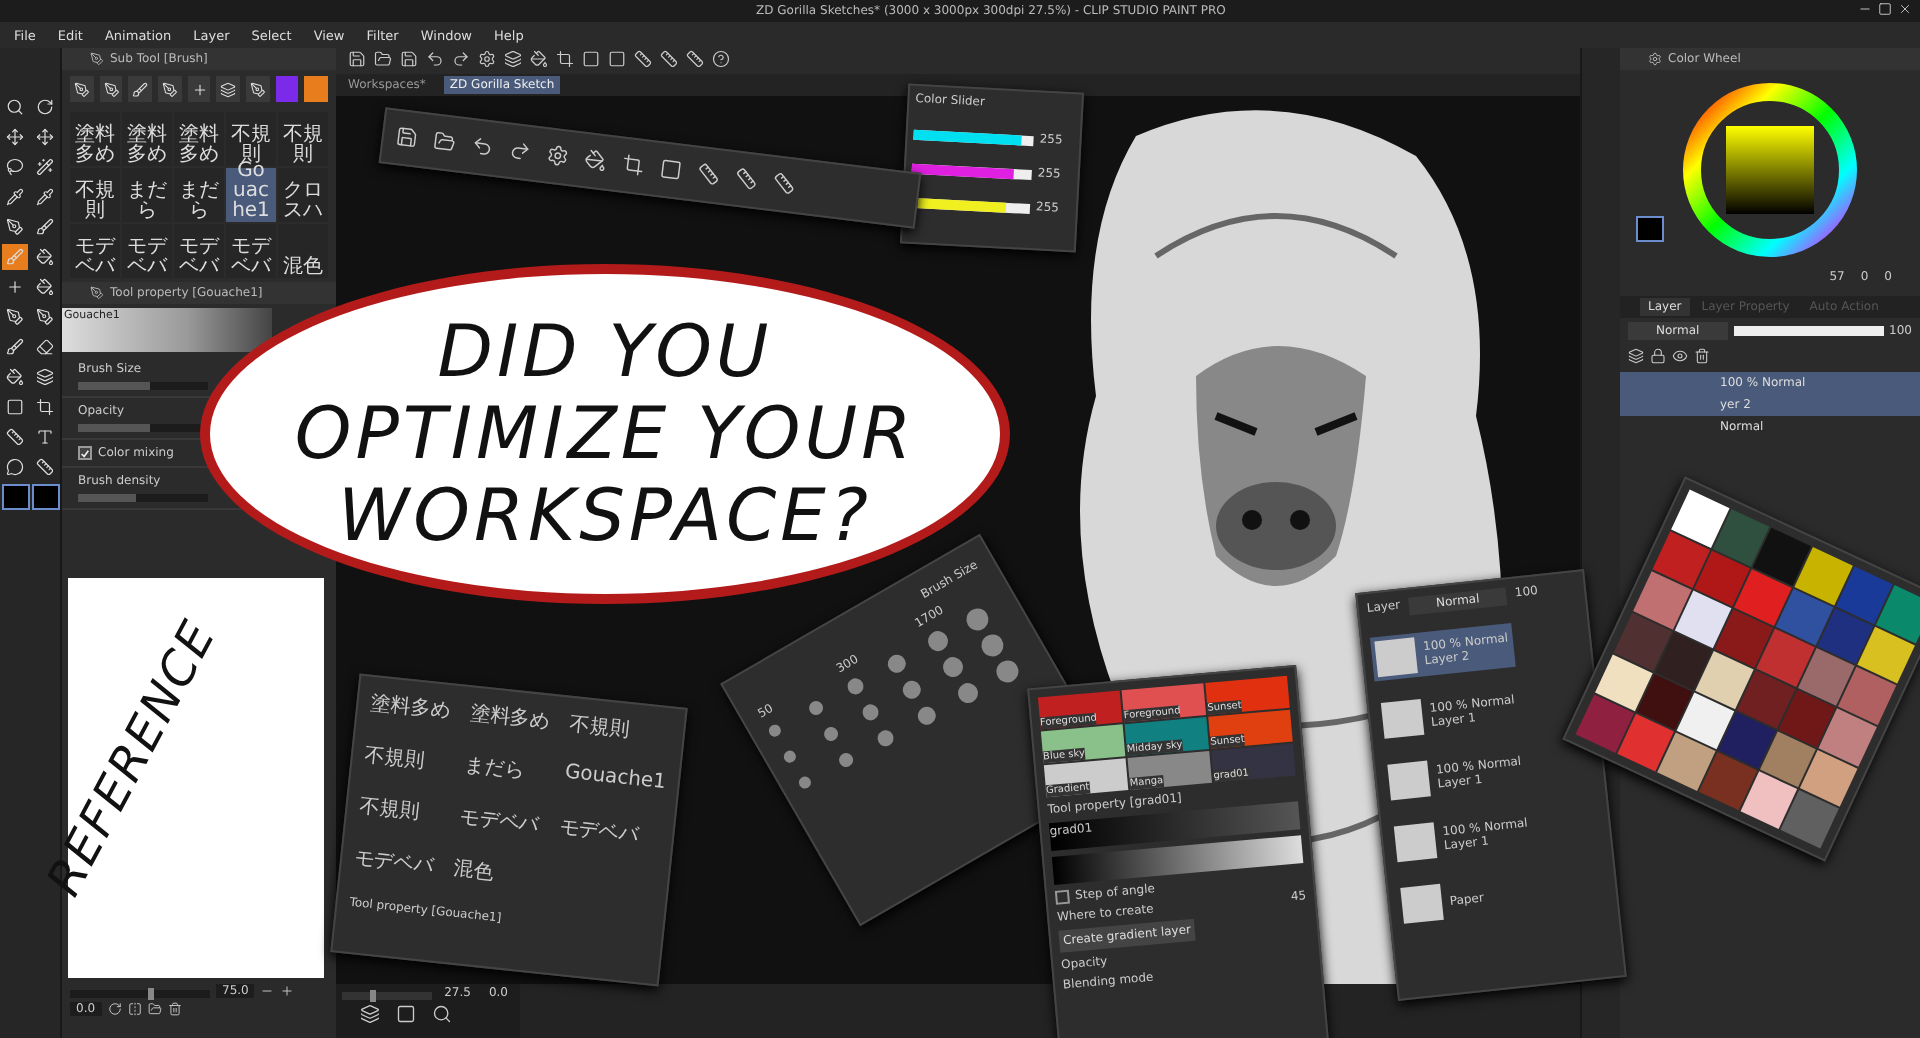 This screenshot has width=1920, height=1038. I want to click on brush-label: 混色, so click(474, 870).